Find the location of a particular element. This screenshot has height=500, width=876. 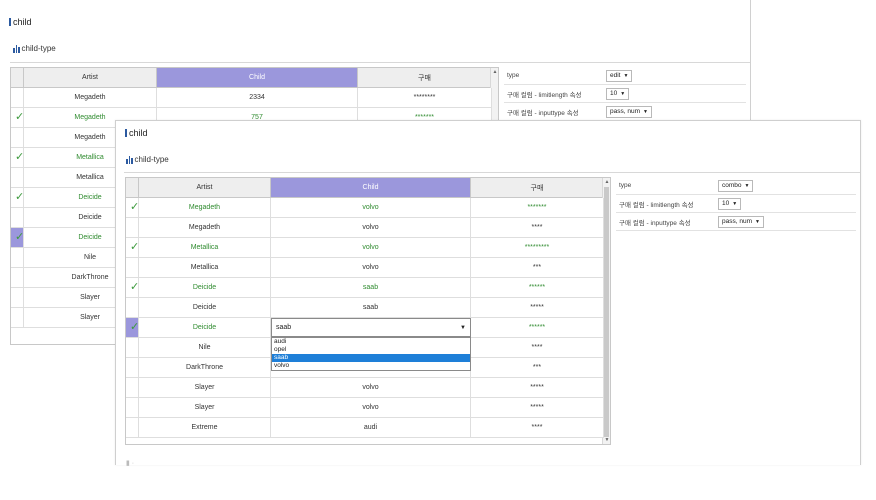

cell-child: 2334 is located at coordinates (257, 97).